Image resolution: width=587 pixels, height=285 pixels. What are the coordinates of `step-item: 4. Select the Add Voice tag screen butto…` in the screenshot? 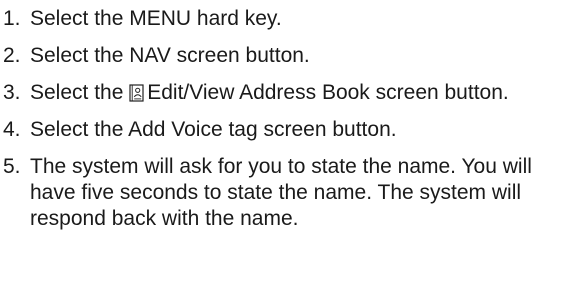 It's located at (294, 130).